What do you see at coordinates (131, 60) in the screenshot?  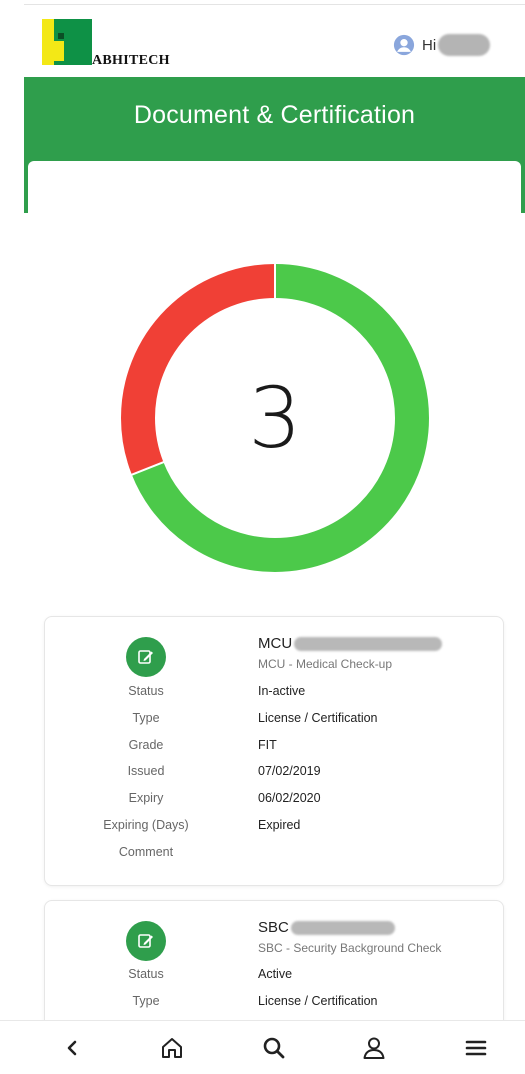 I see `logo-text: ABHITECH` at bounding box center [131, 60].